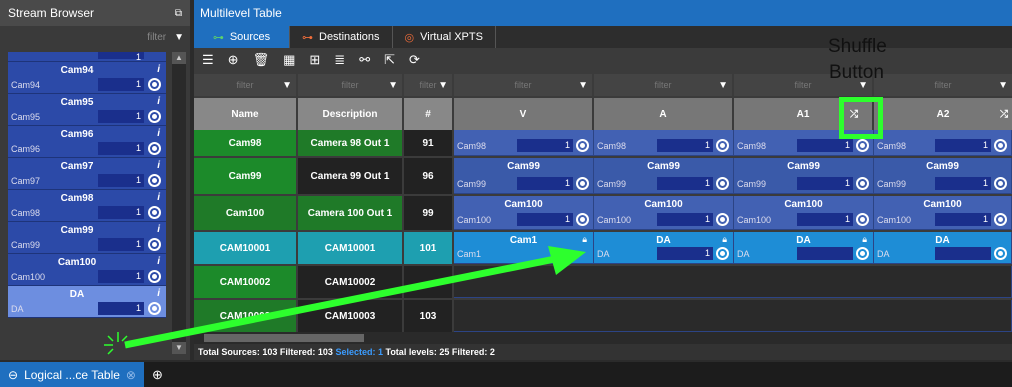  Describe the element at coordinates (364, 60) in the screenshot. I see `link-icon: ⚯` at that location.